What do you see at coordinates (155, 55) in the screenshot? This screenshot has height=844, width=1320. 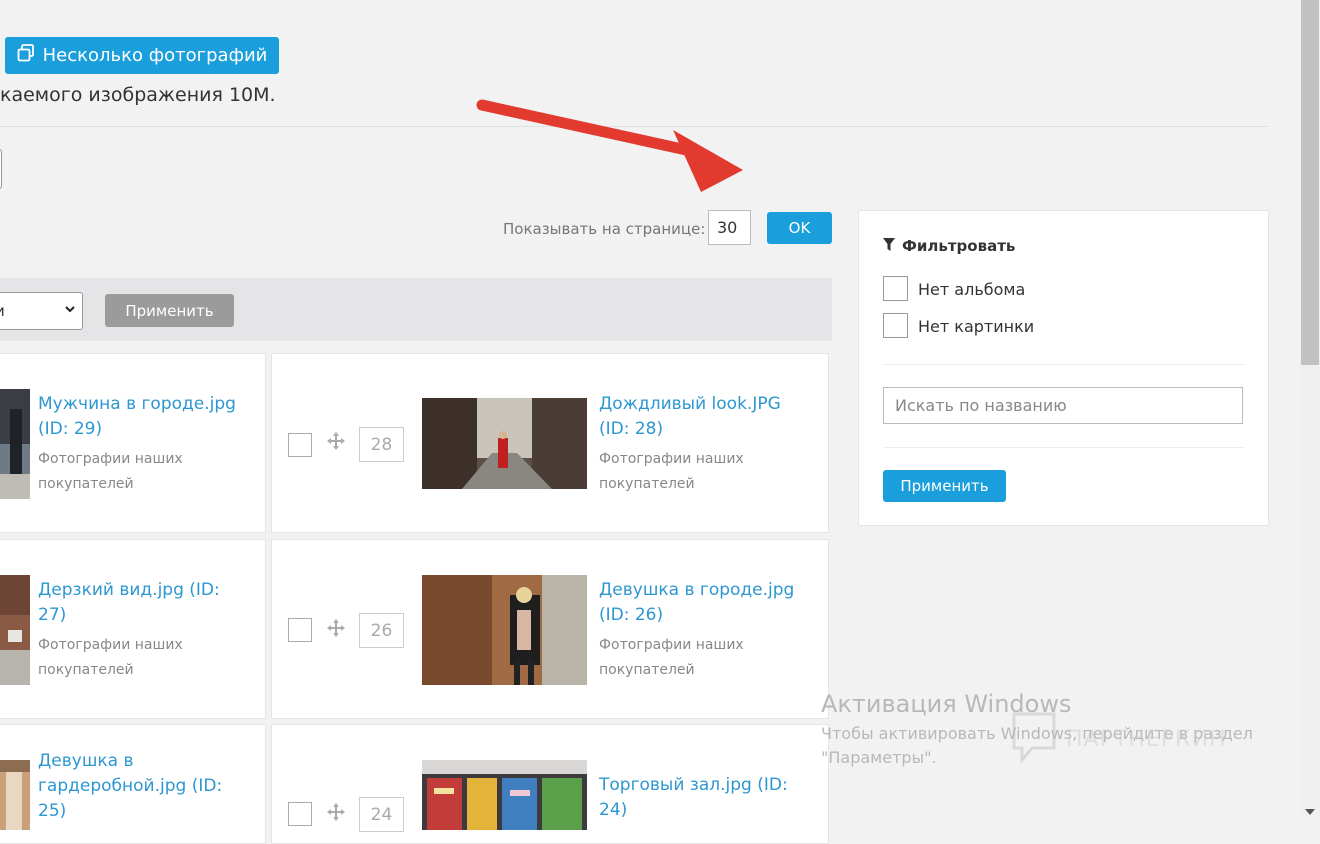 I see `add-multiple-photos-label: Несколько фотографий` at bounding box center [155, 55].